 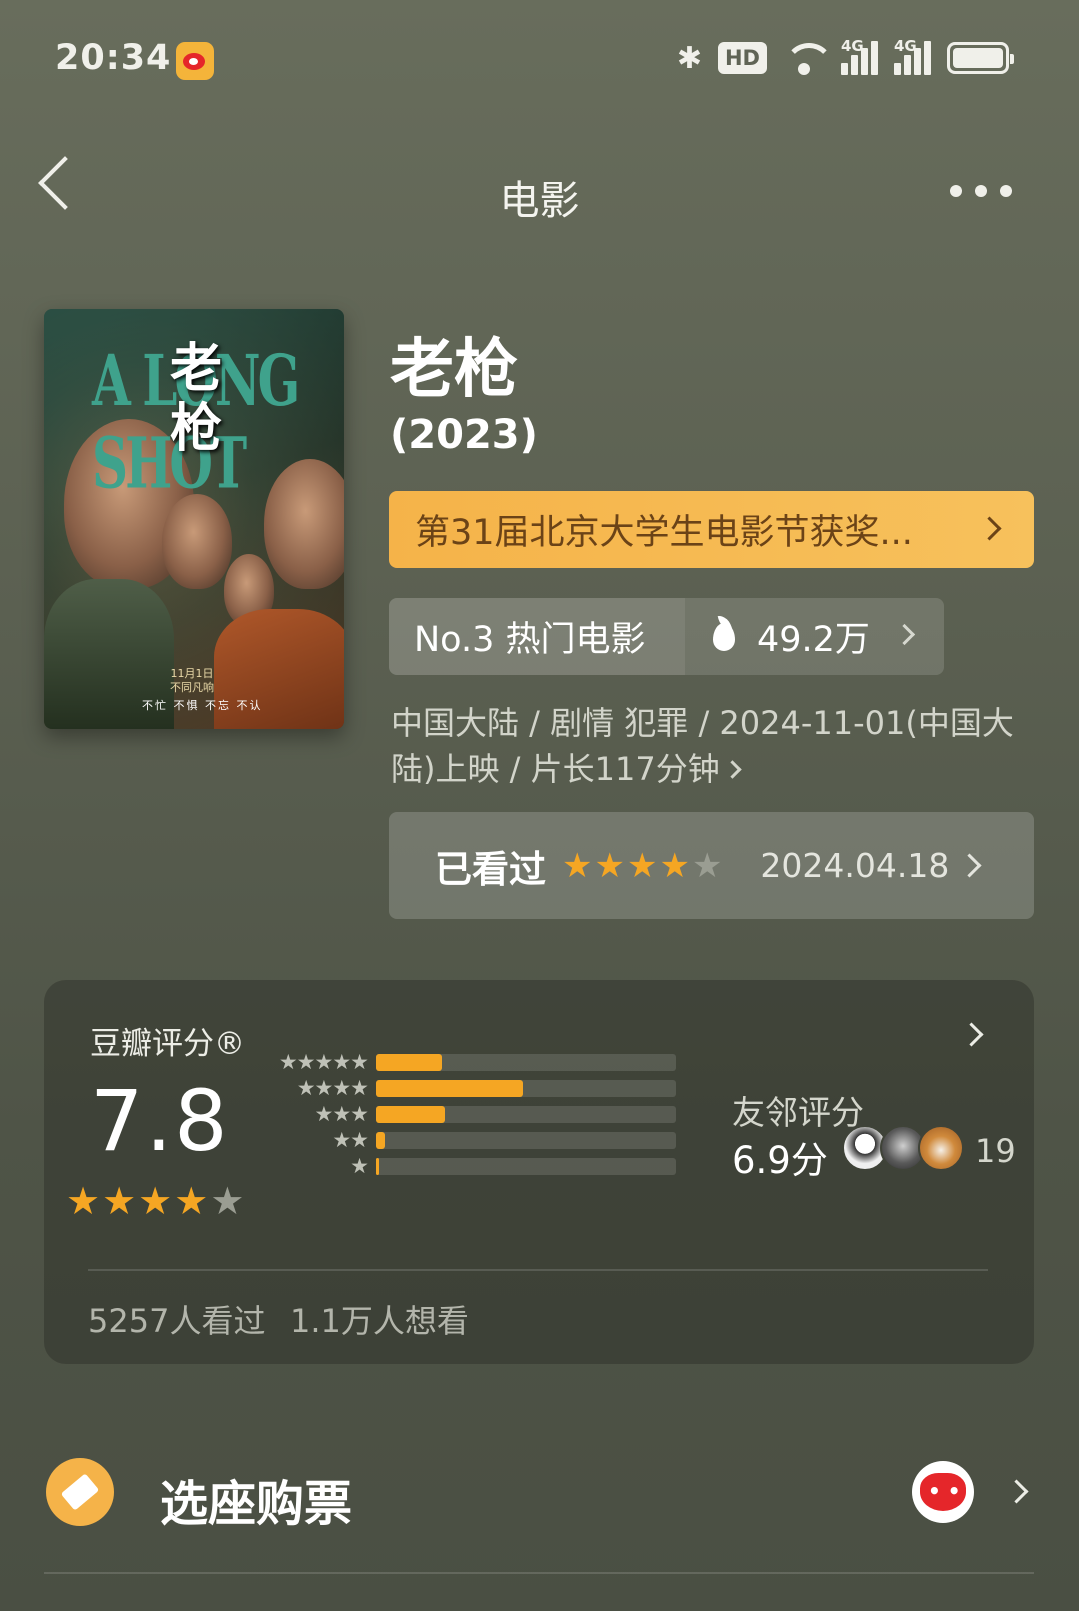 I want to click on watched-date: 2024.04.18, so click(x=855, y=865).